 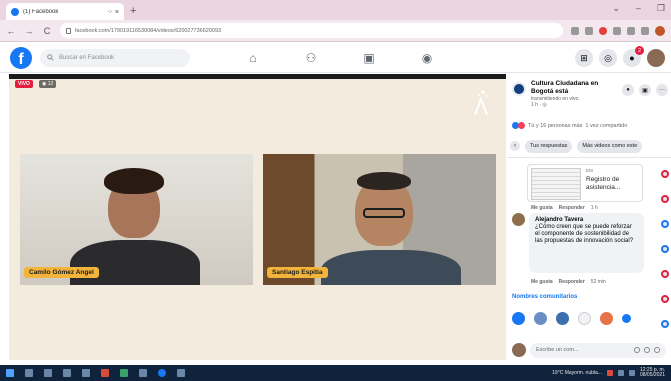 What do you see at coordinates (515, 146) in the screenshot?
I see `chevron-left-icon: ‹` at bounding box center [515, 146].